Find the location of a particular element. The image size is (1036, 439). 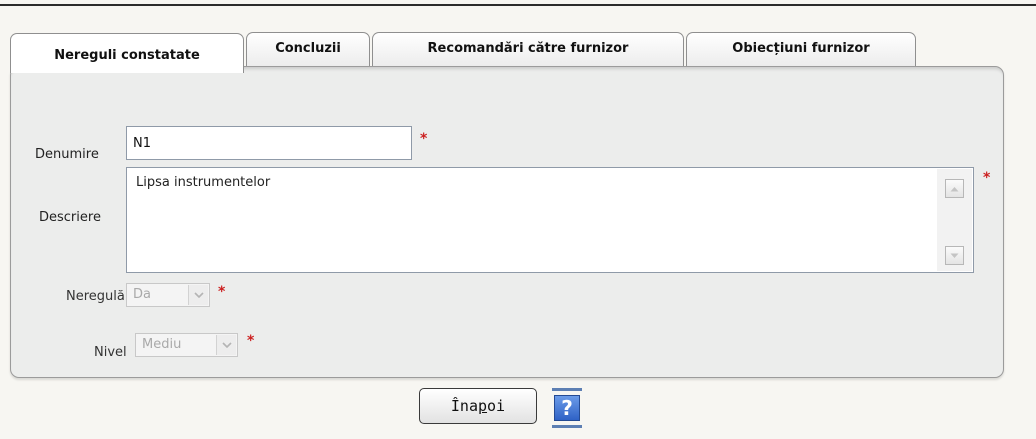

help-top-bar is located at coordinates (567, 389).